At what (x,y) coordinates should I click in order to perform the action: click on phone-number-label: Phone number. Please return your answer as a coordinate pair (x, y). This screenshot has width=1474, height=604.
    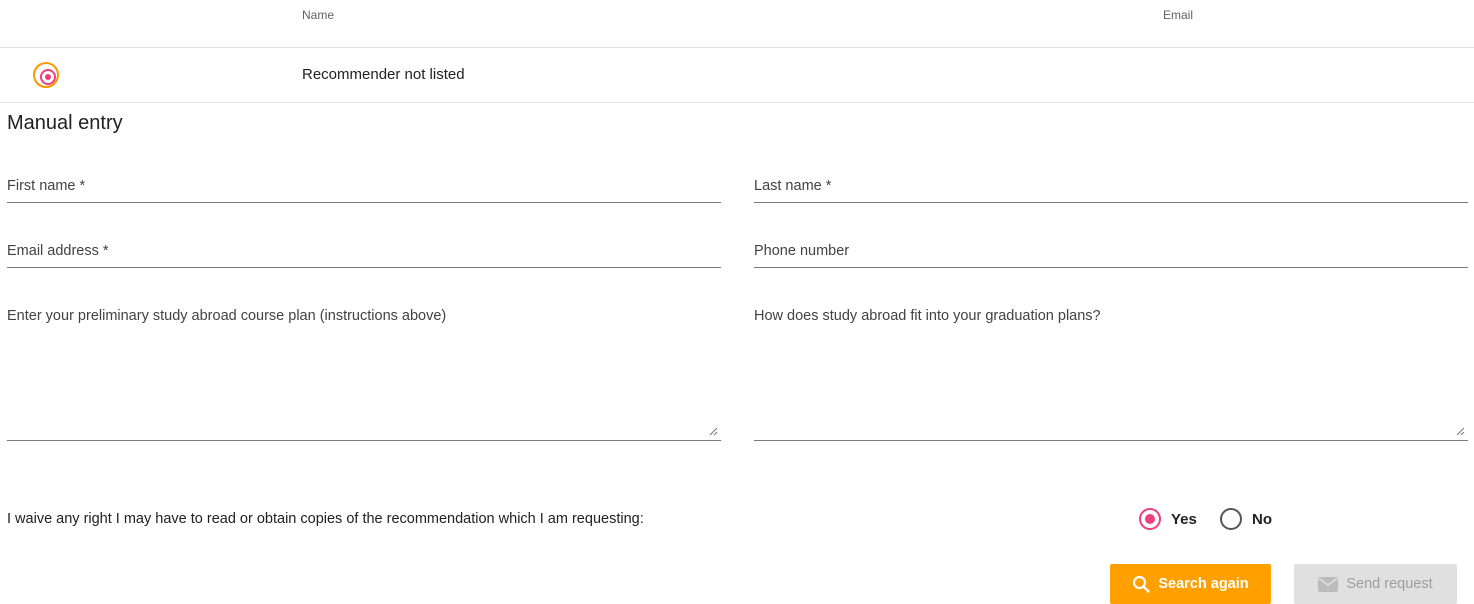
    Looking at the image, I should click on (802, 251).